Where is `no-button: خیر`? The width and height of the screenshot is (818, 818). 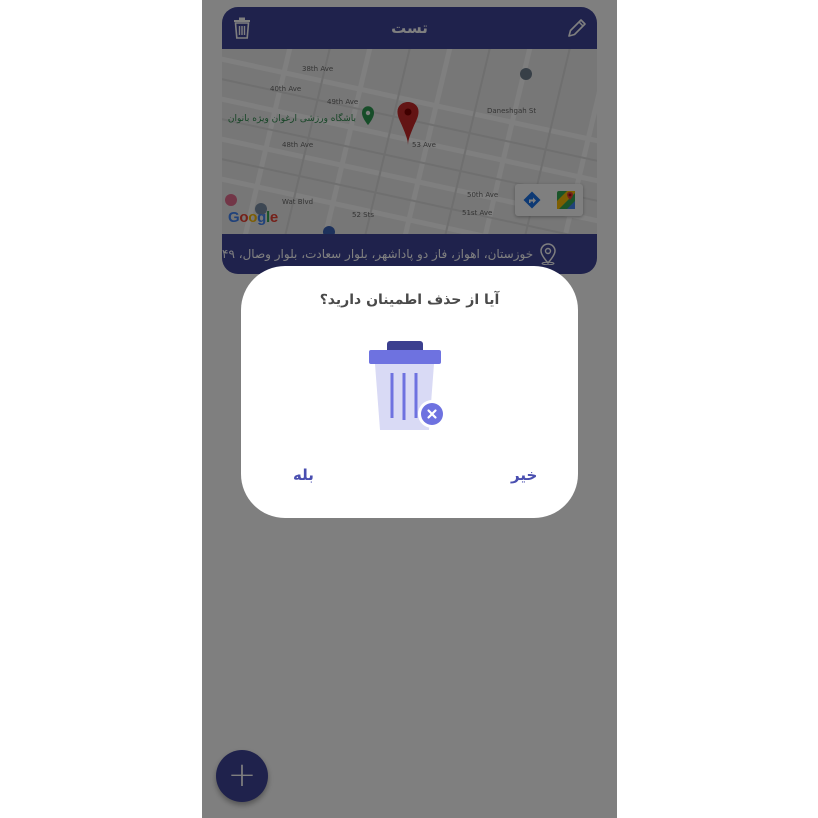
no-button: خیر is located at coordinates (524, 475).